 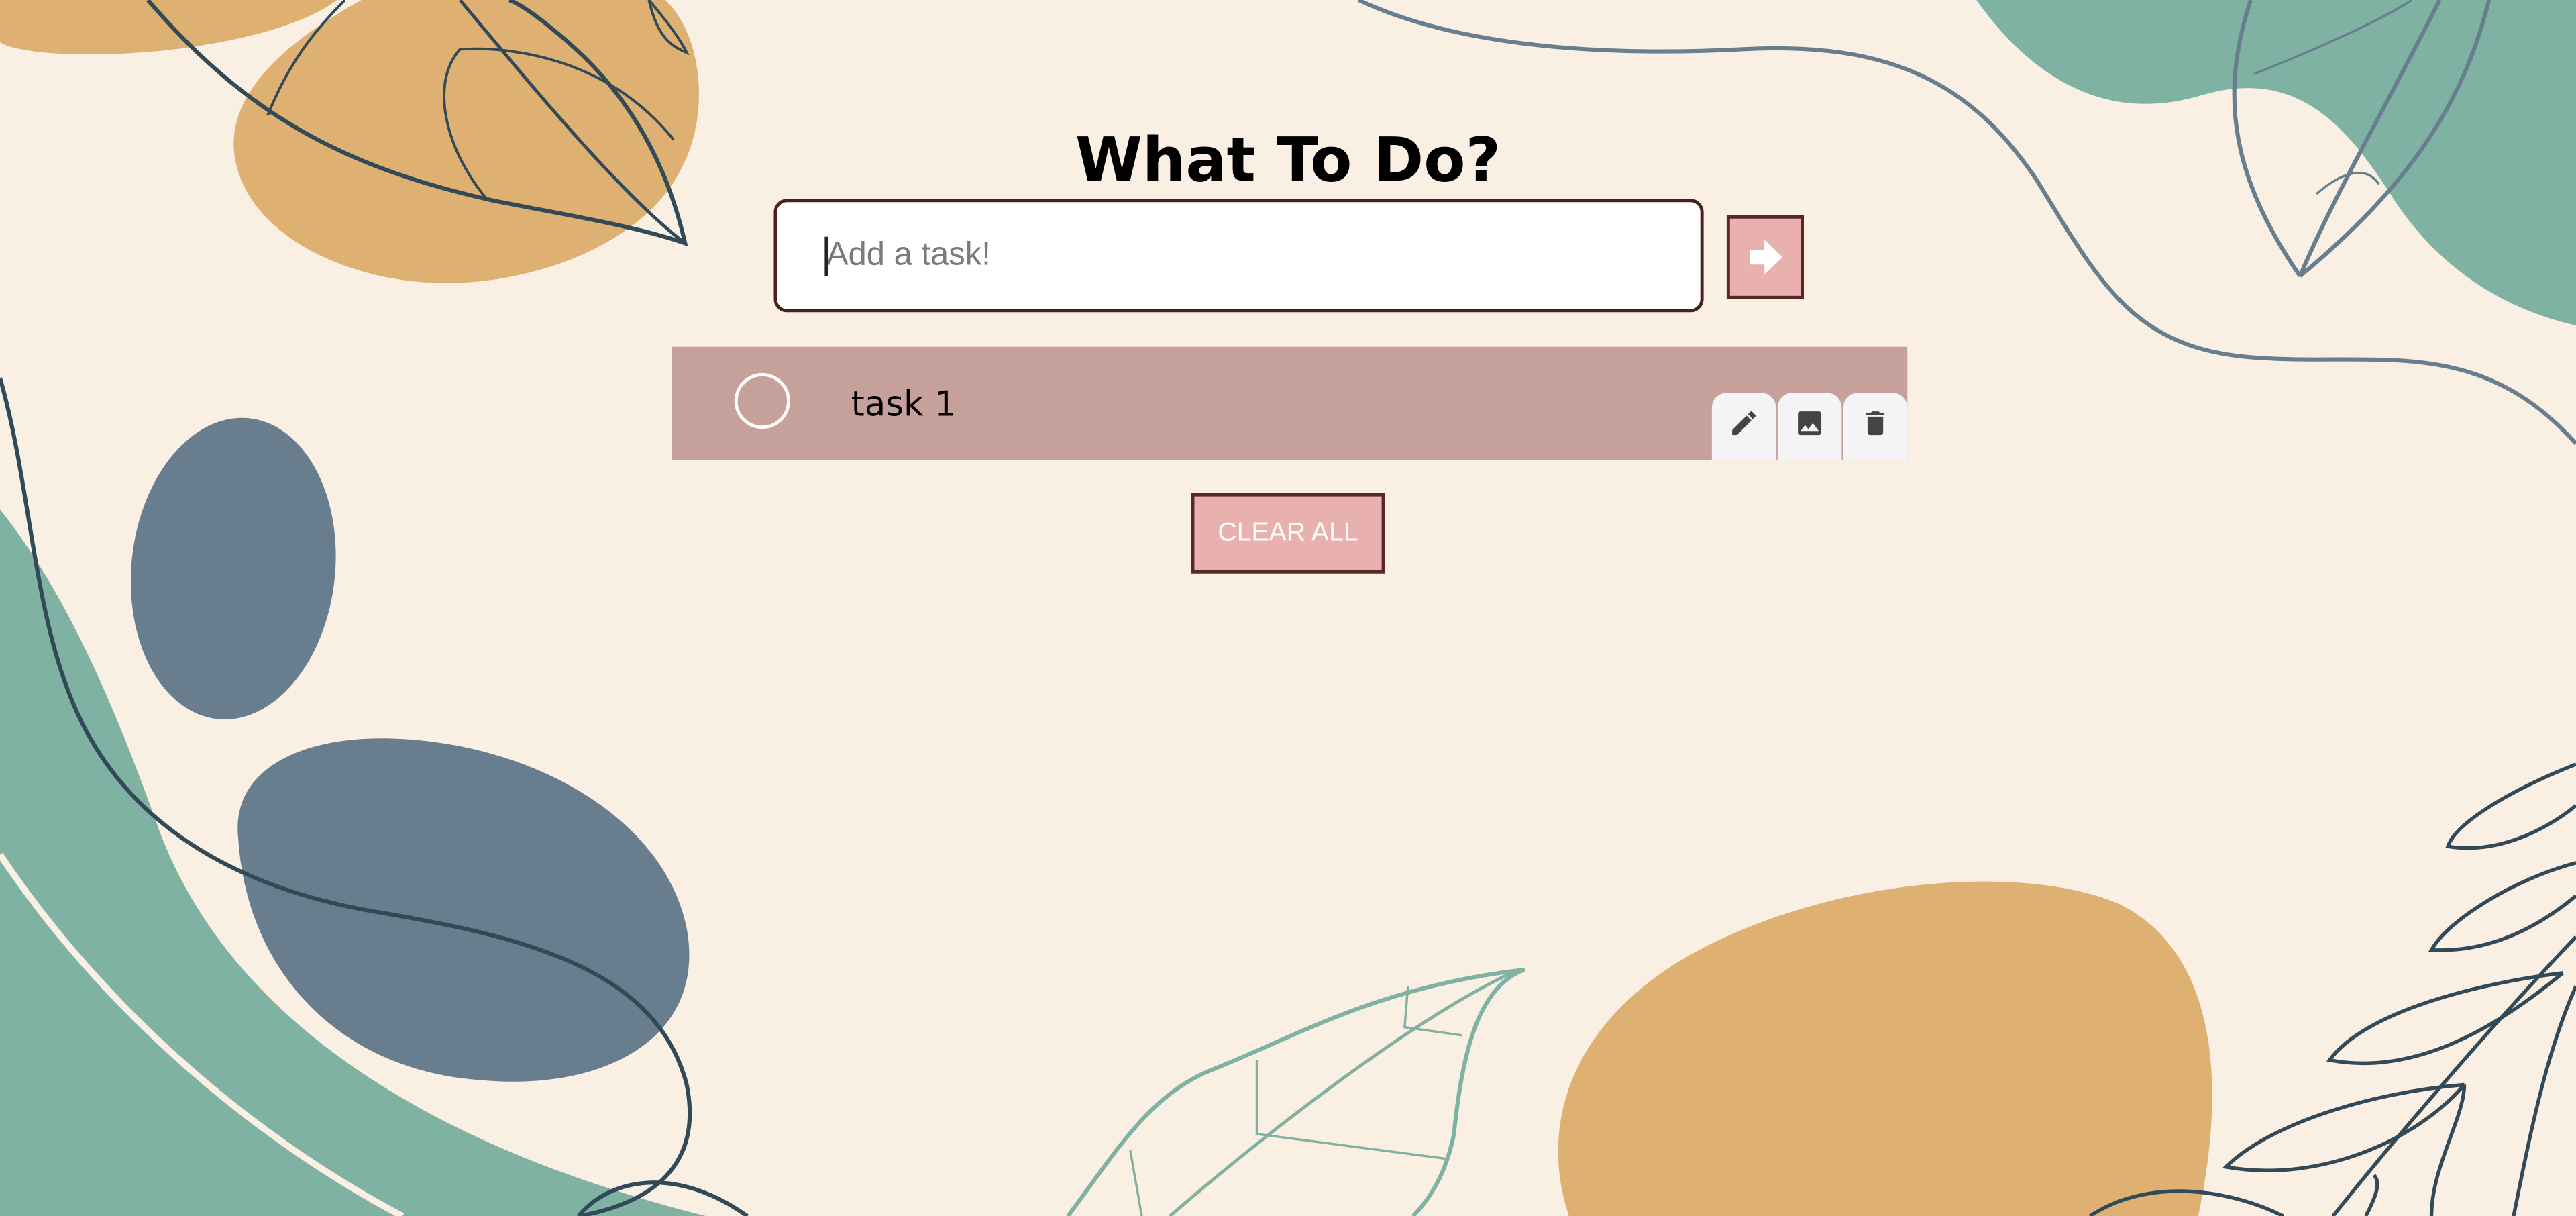 I want to click on task-complete-checkbox, so click(x=762, y=400).